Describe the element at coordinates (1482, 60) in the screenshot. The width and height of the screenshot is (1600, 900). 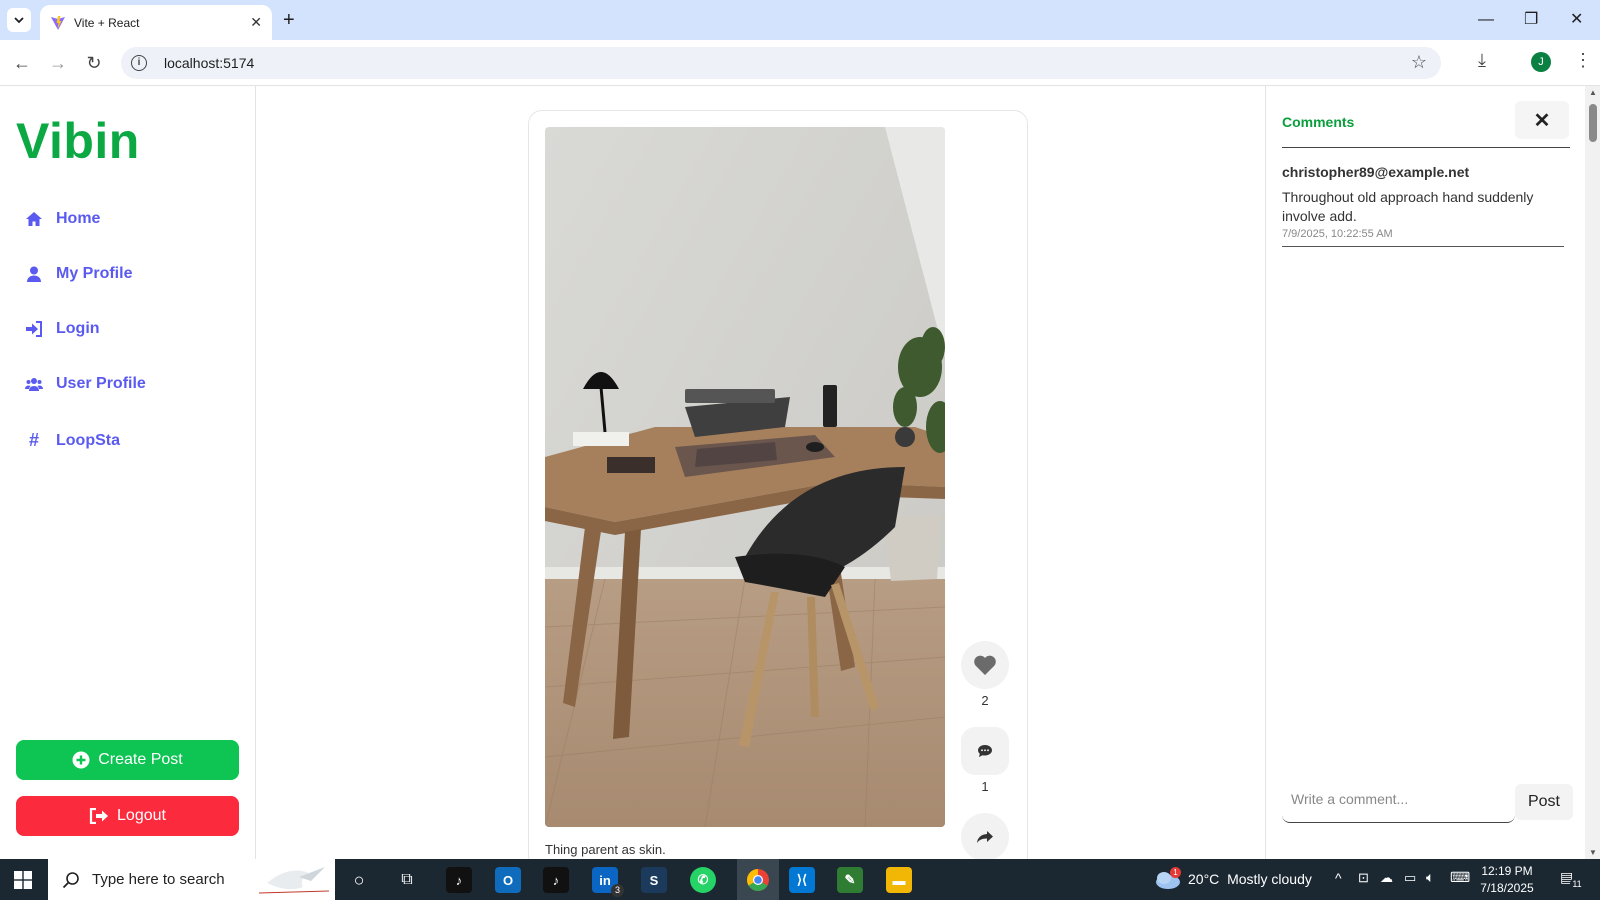
I see `download-icon: ⤓` at that location.